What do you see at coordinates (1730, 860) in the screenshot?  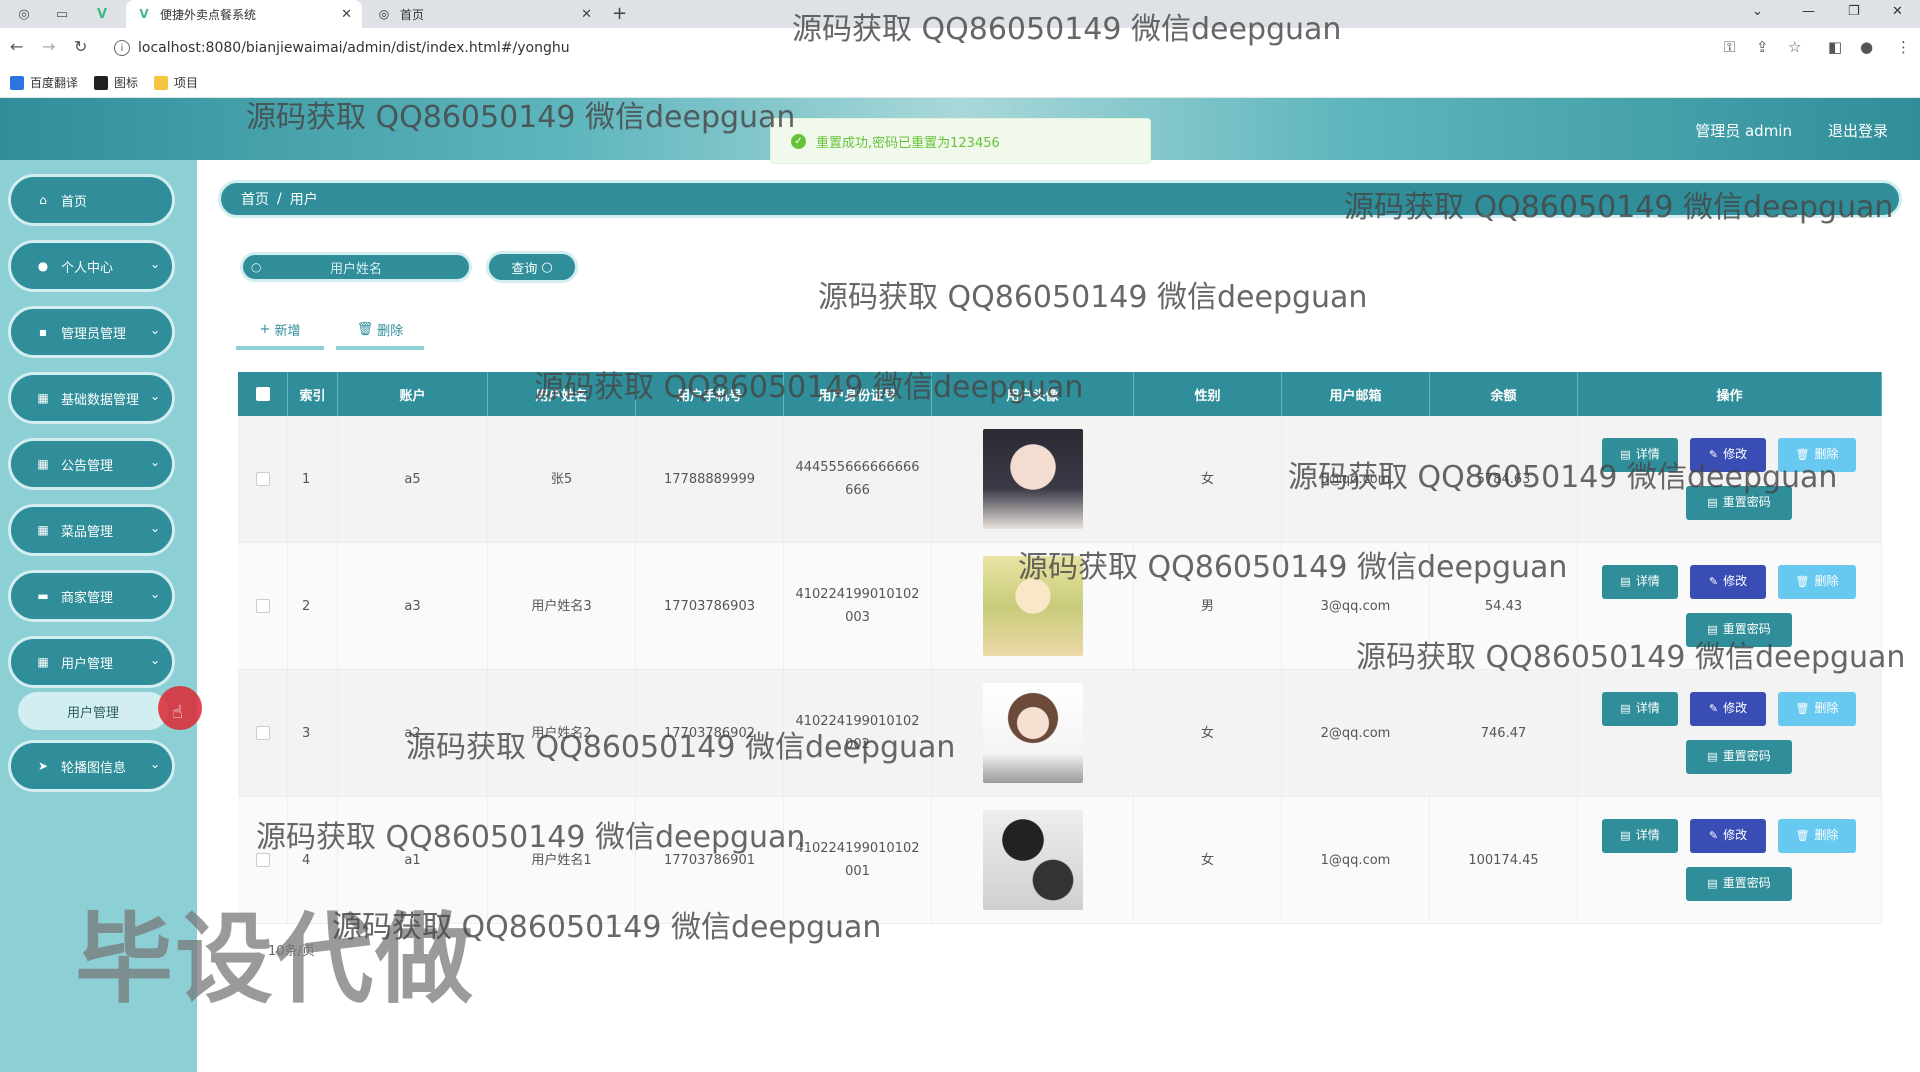 I see `cell-actions: ▤ 详情 ✎ 修改 🗑 删除 ▤ 重置密码` at bounding box center [1730, 860].